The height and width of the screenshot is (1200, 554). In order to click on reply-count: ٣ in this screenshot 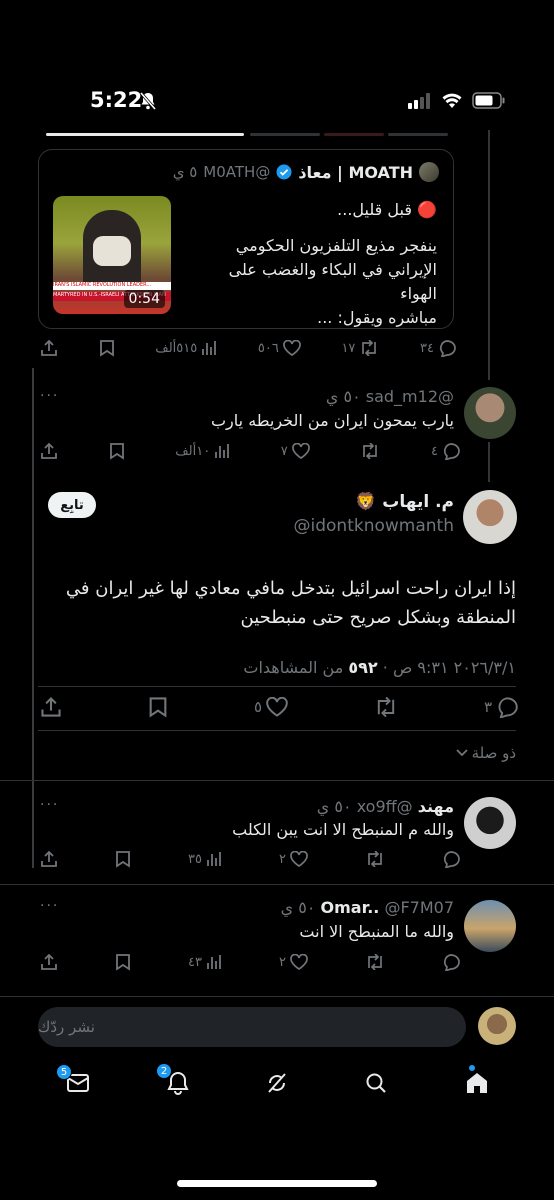, I will do `click(487, 707)`.